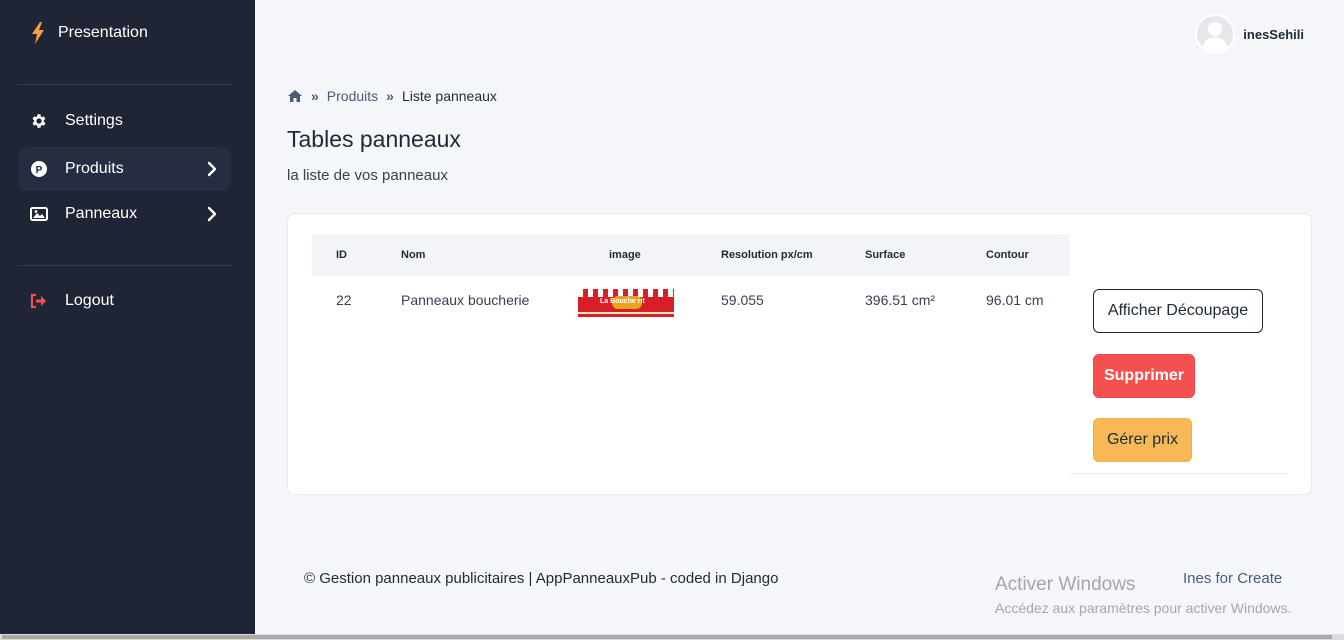 The width and height of the screenshot is (1344, 640). I want to click on image-icon, so click(39, 214).